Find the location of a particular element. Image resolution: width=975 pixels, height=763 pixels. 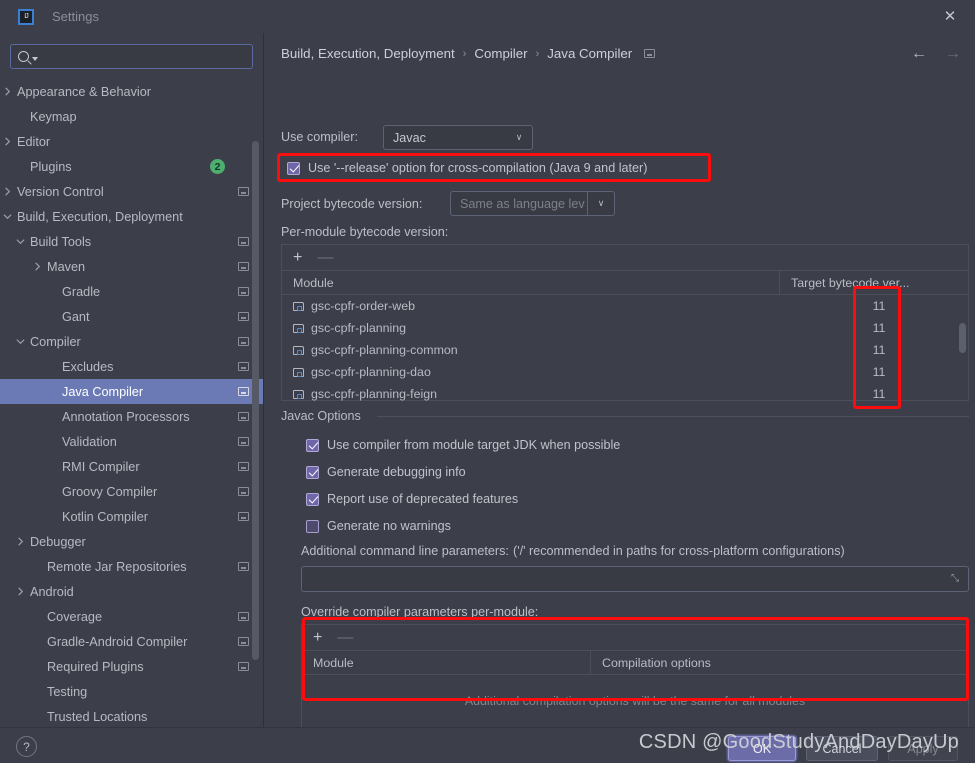

add-override-button: + is located at coordinates (317, 637).